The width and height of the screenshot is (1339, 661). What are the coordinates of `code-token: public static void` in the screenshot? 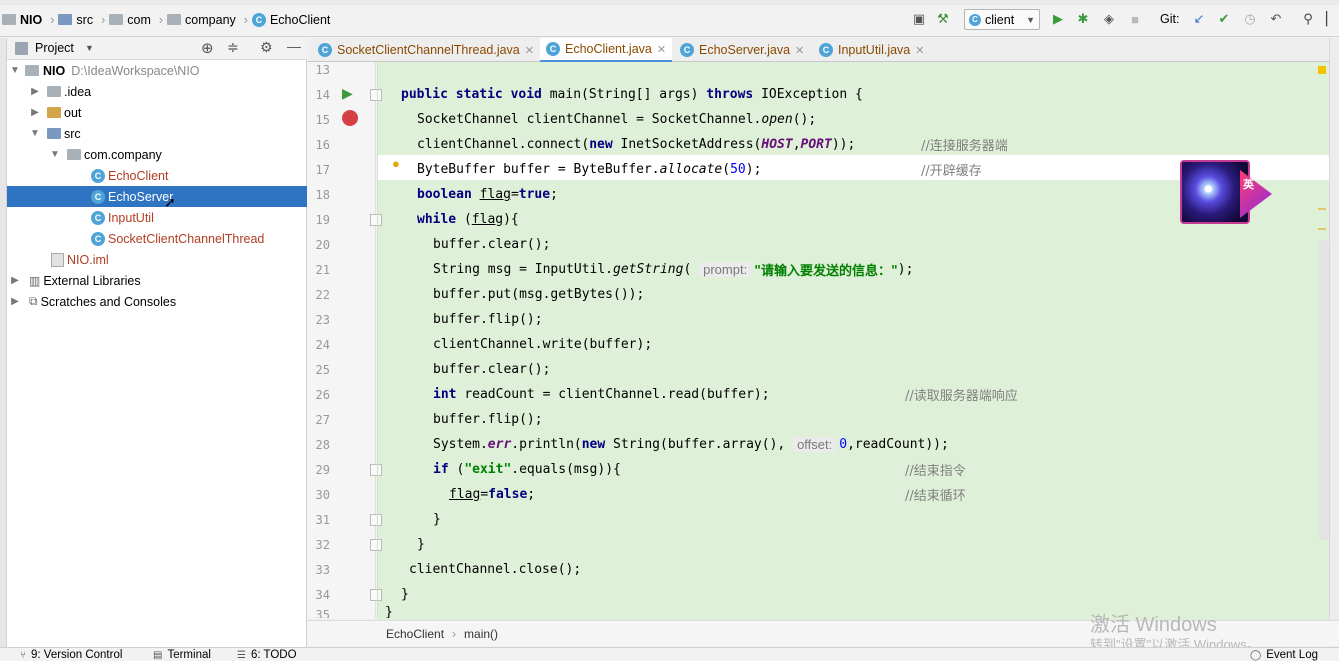 It's located at (475, 94).